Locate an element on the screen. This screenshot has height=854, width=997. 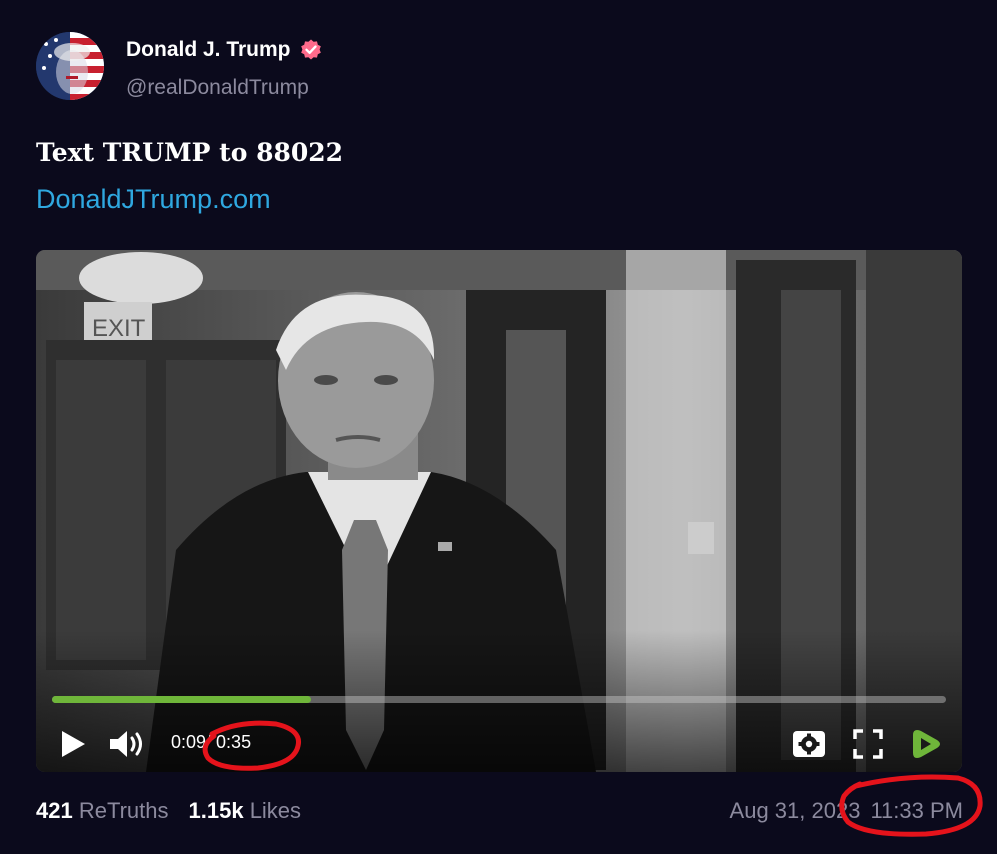
likes-stat: 1.15k Likes is located at coordinates (245, 811).